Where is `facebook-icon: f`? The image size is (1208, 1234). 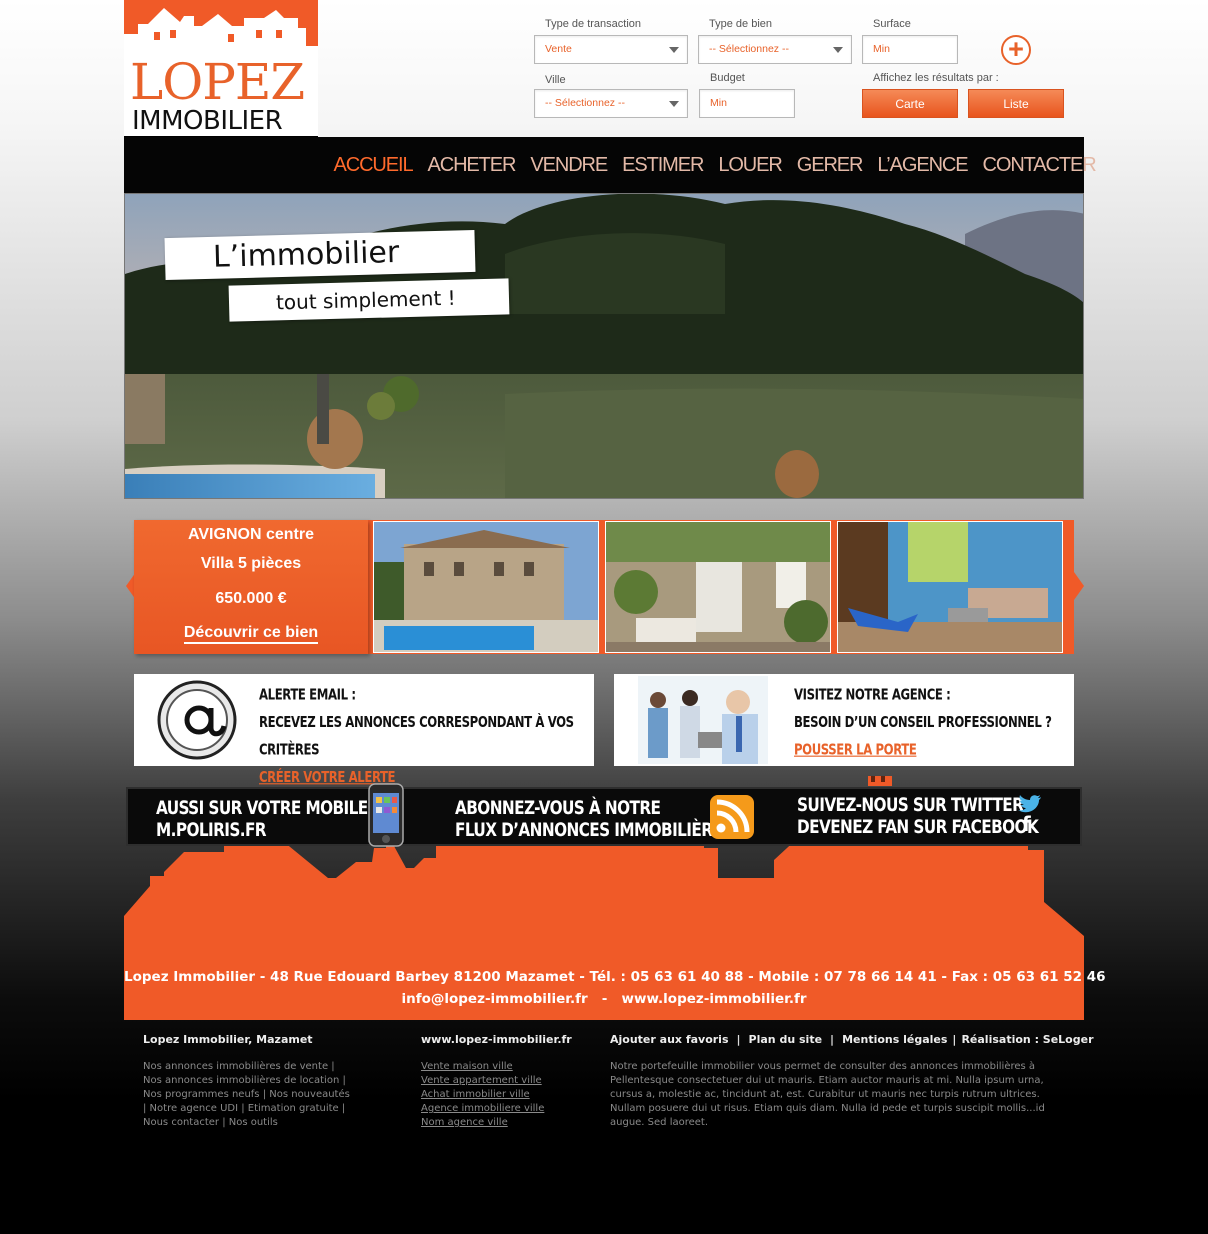 facebook-icon: f is located at coordinates (1026, 824).